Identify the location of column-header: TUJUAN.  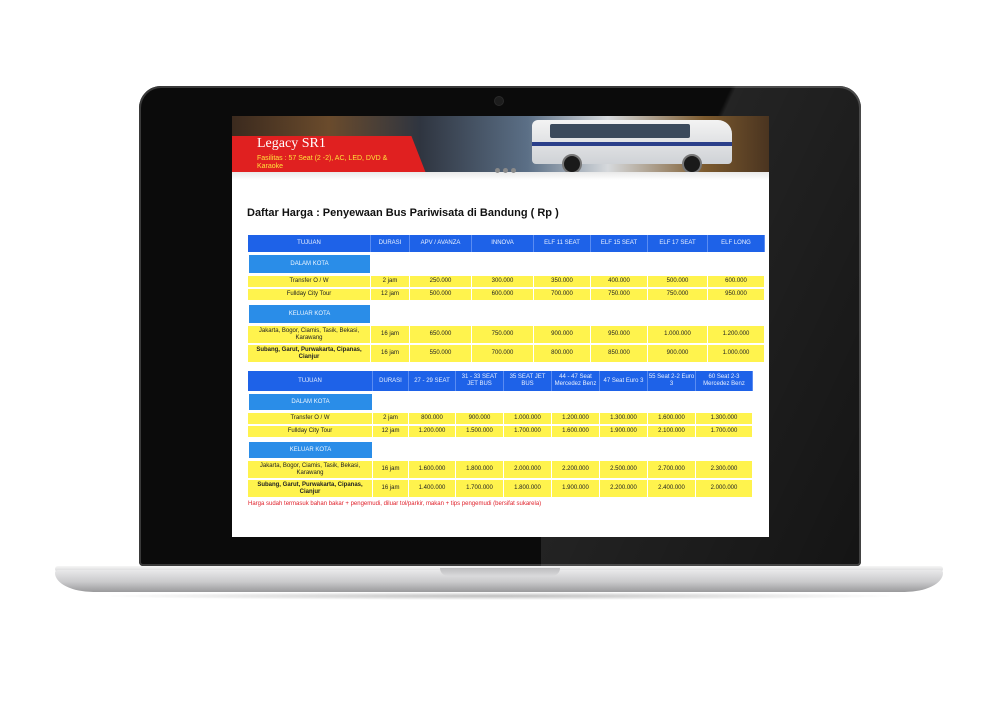
(309, 243).